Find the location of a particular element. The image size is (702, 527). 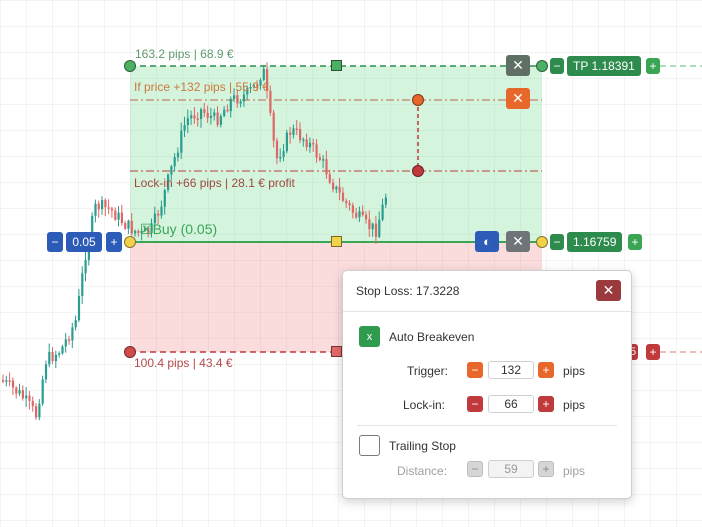

theme-icon: ◐ is located at coordinates (487, 241).